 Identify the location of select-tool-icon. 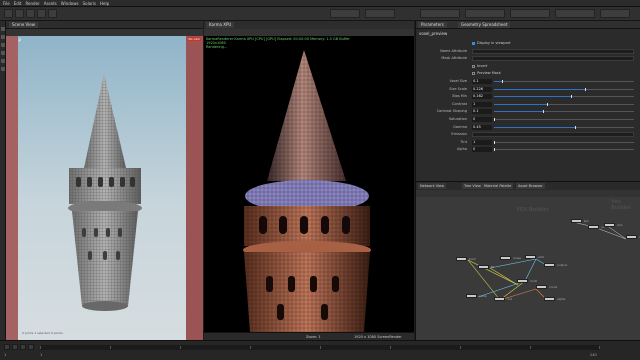
(3, 29).